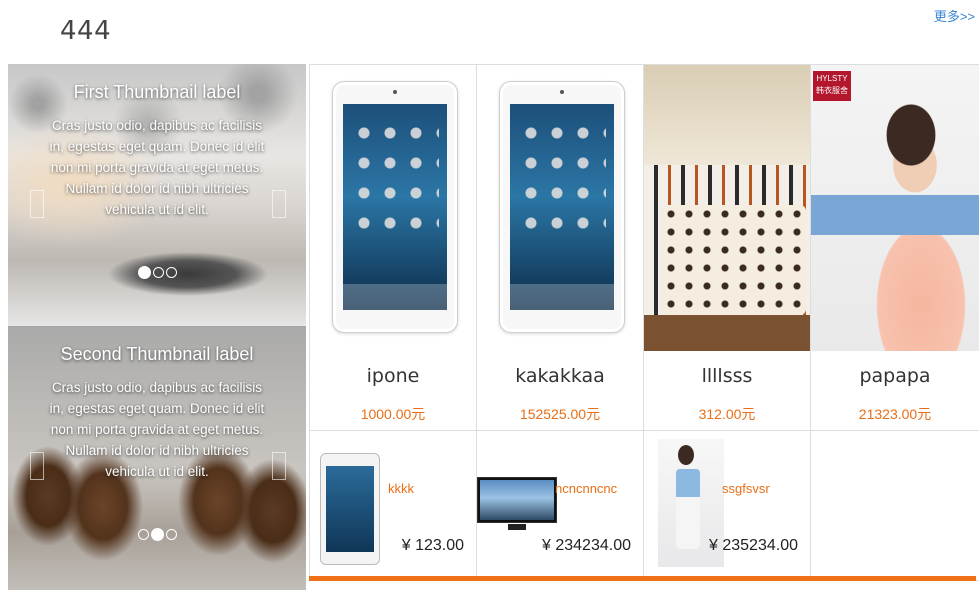 Image resolution: width=979 pixels, height=590 pixels. Describe the element at coordinates (393, 414) in the screenshot. I see `product-price: 1000.00元` at that location.